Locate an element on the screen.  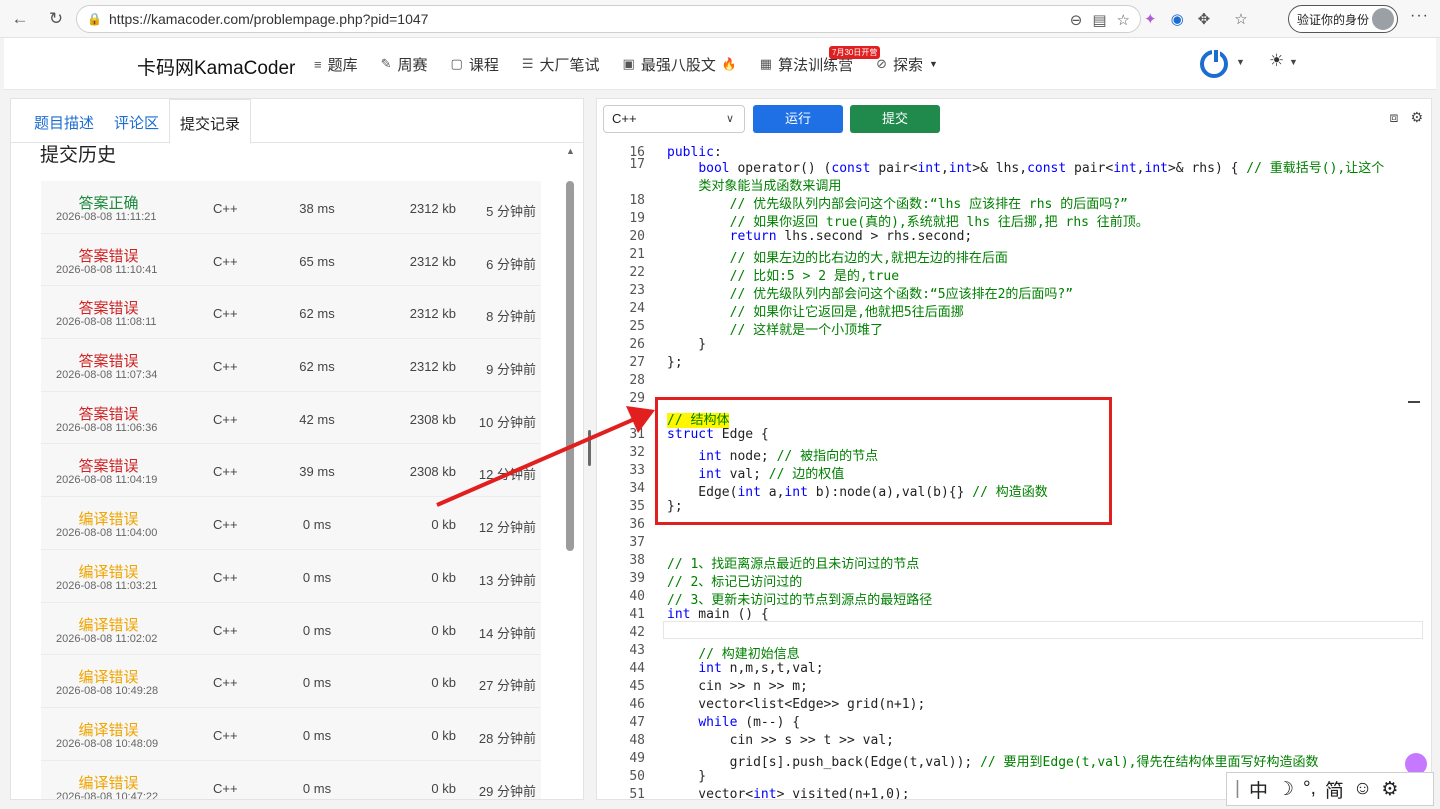
line-number: 26 is located at coordinates (637, 344).